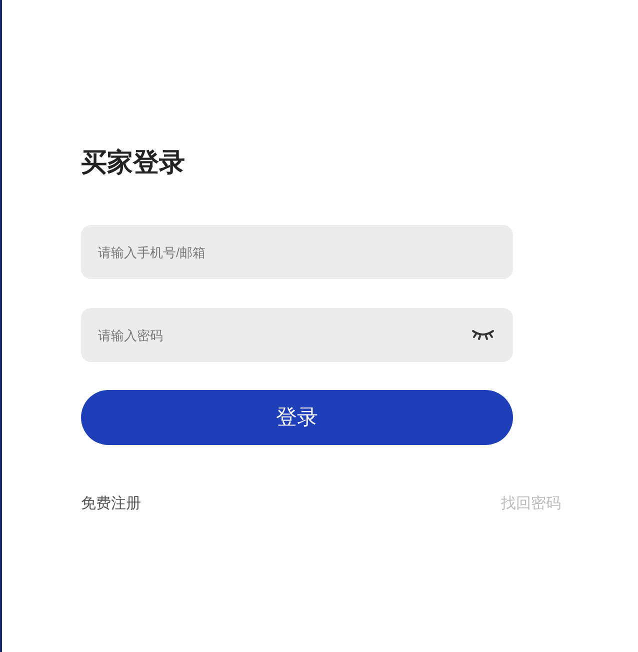 This screenshot has width=638, height=652. I want to click on password-field: 请输入密码, so click(297, 335).